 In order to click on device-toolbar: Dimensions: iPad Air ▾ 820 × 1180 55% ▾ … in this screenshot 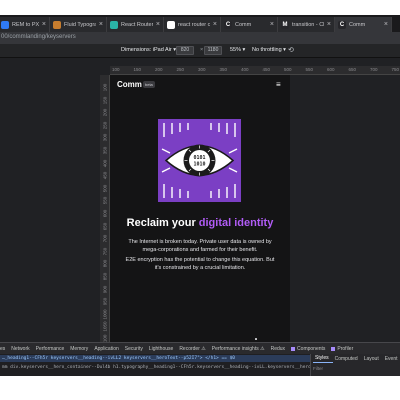, I will do `click(200, 51)`.